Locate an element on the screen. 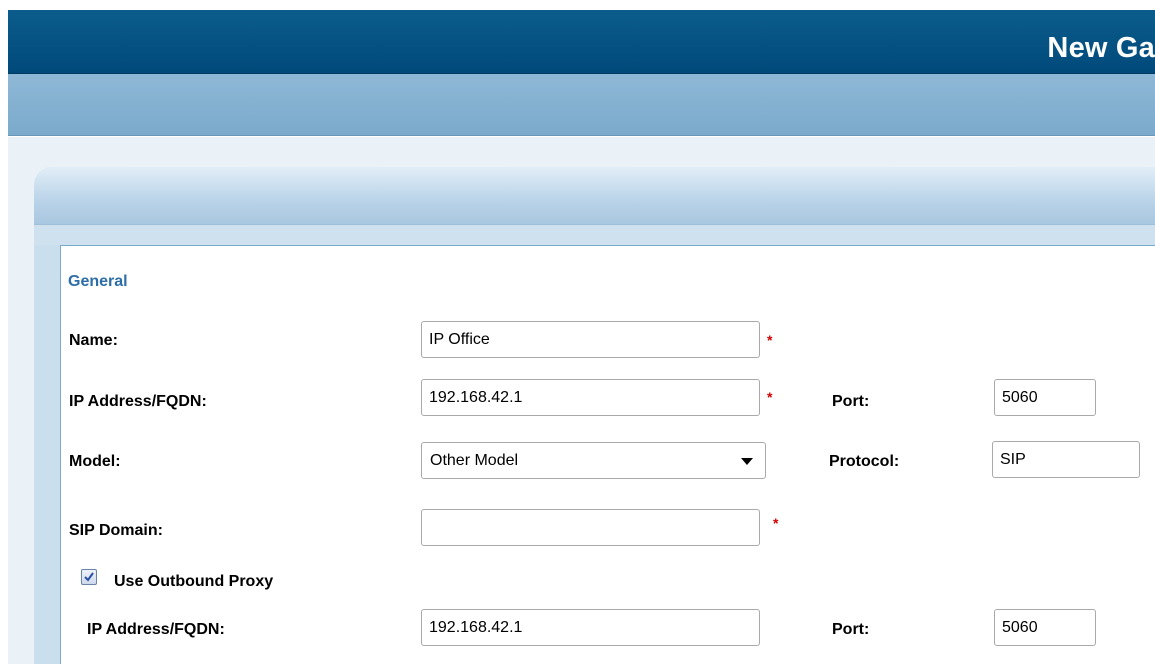  ip-address-label: IP Address/FQDN: is located at coordinates (138, 401).